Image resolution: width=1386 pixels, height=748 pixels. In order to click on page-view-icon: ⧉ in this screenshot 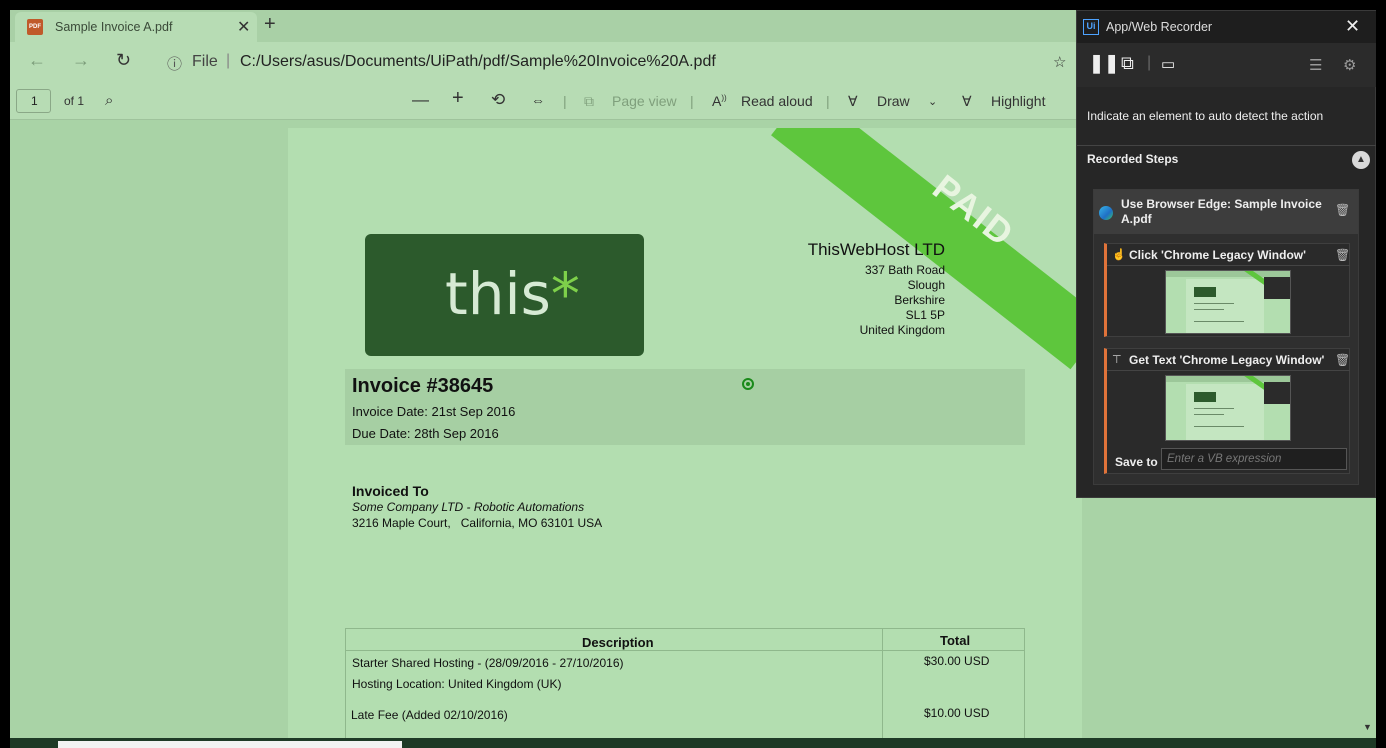, I will do `click(589, 101)`.